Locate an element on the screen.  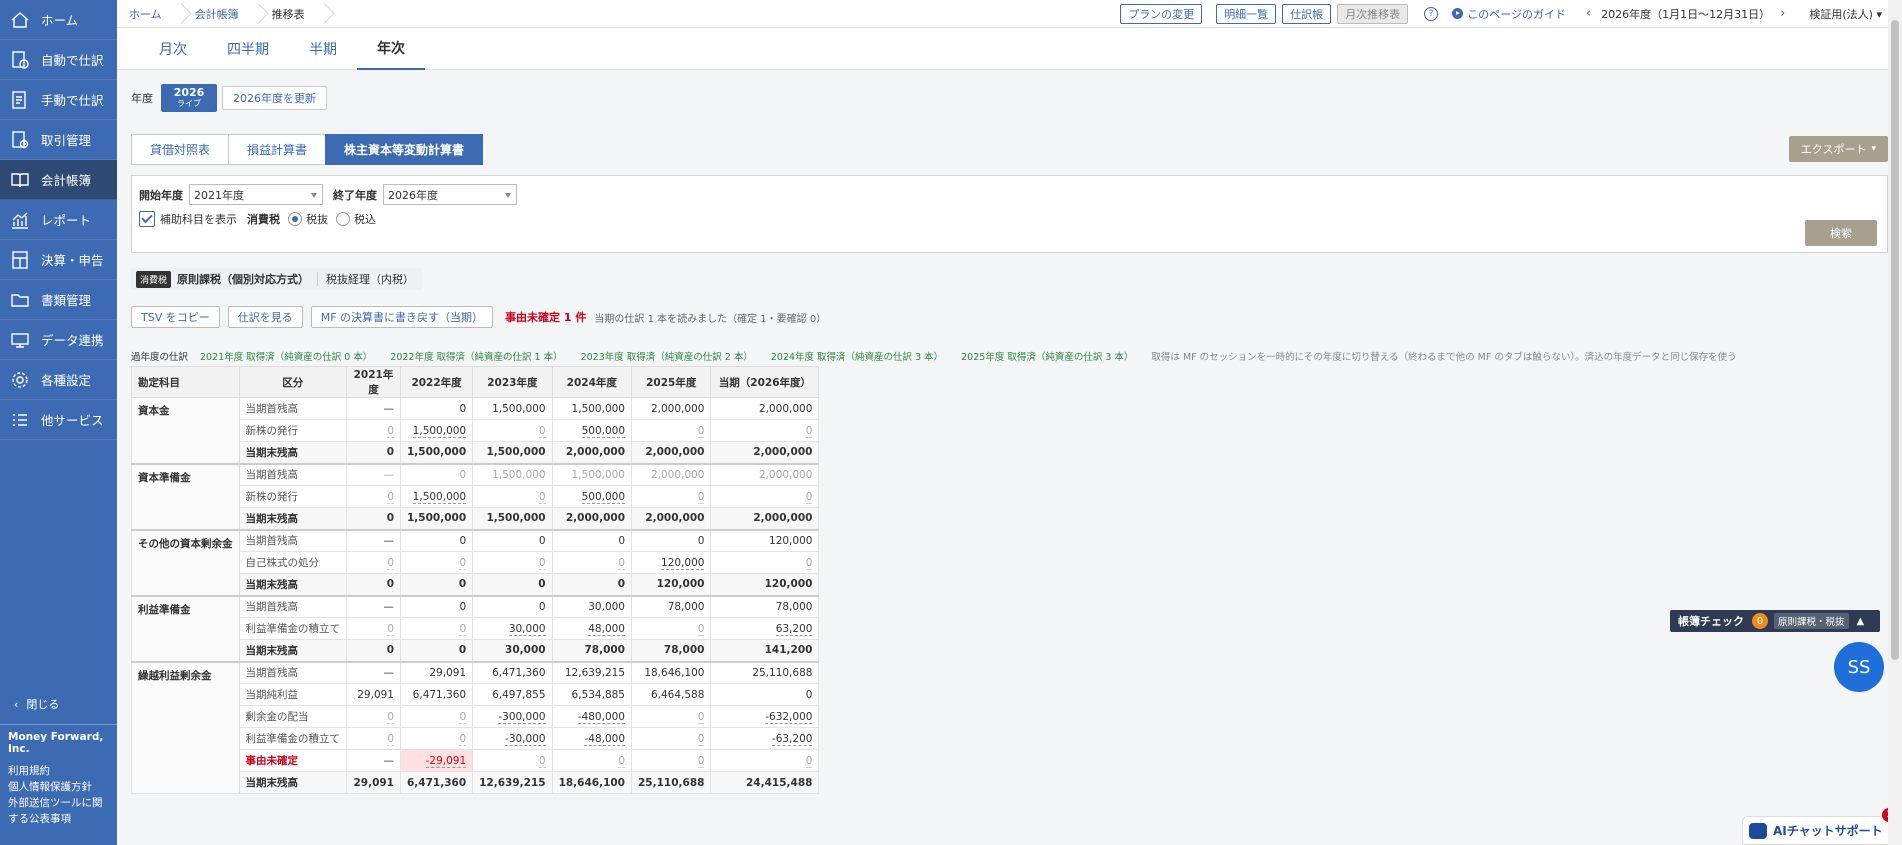
account-selector: 検証用(法人) ▾ is located at coordinates (1845, 14).